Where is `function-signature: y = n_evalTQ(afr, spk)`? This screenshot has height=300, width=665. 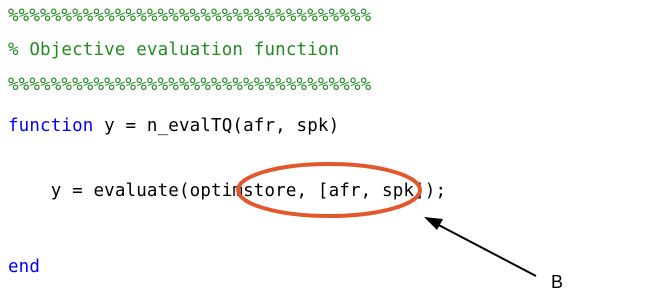 function-signature: y = n_evalTQ(afr, spk) is located at coordinates (216, 126).